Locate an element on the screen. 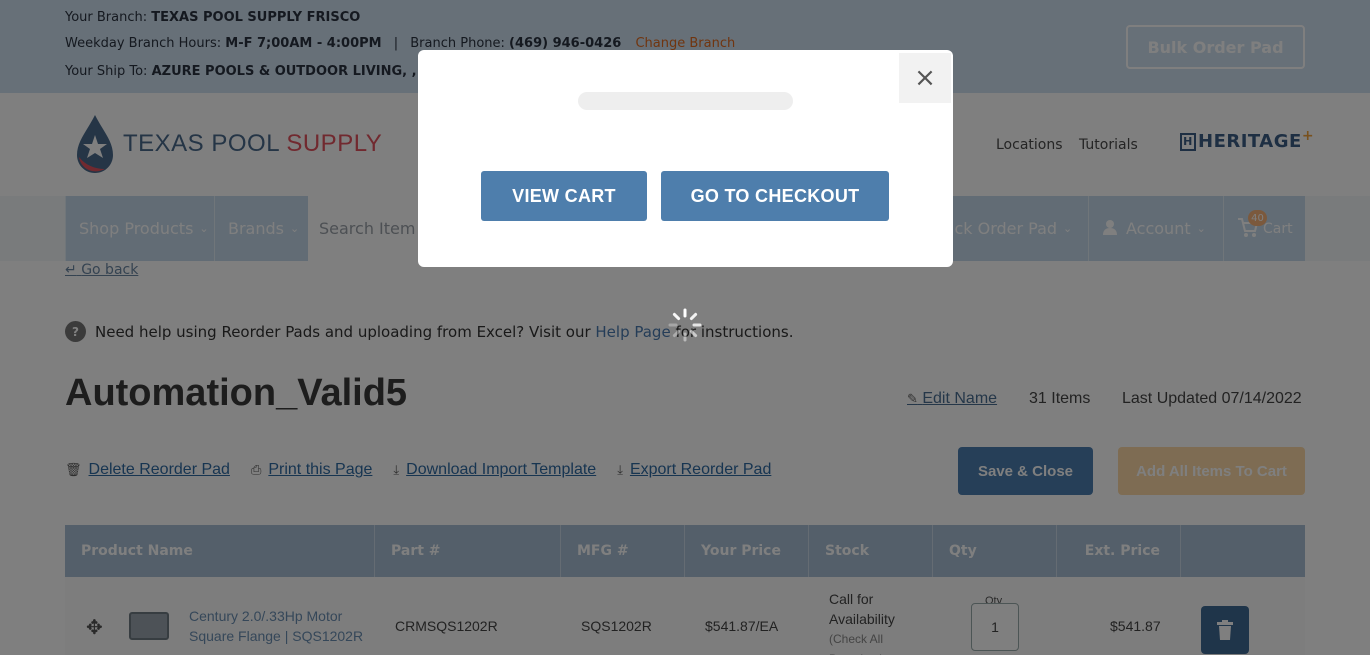 This screenshot has height=655, width=1370. add-to-cart-modal: × VIEW CART GO TO CHECKOUT is located at coordinates (685, 158).